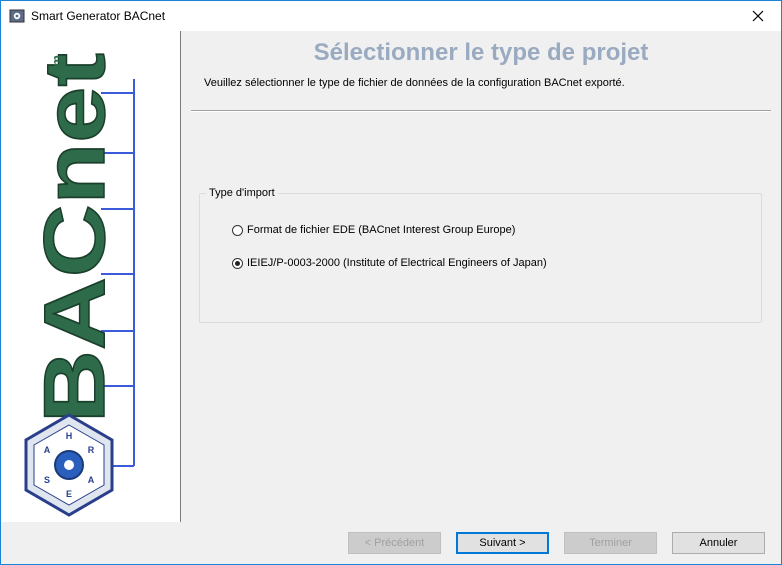 This screenshot has width=782, height=565. I want to click on previous-button: < Précédent, so click(394, 543).